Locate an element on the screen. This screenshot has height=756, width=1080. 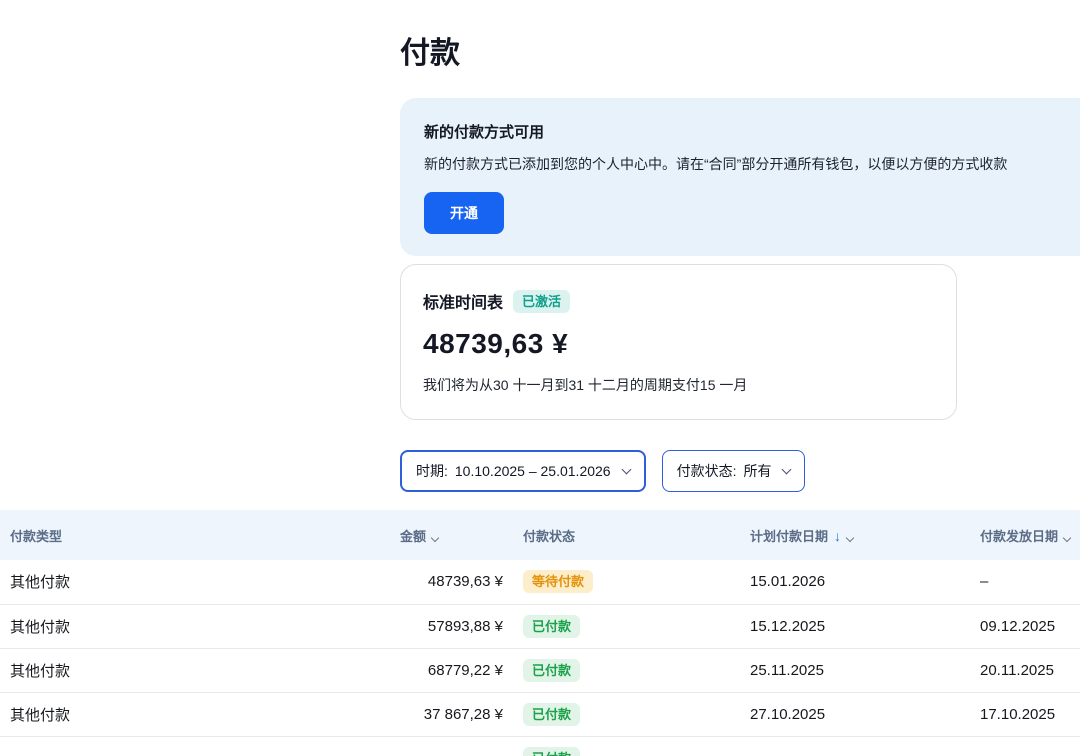
cell-planned-date: 15.12.2025 is located at coordinates (865, 626).